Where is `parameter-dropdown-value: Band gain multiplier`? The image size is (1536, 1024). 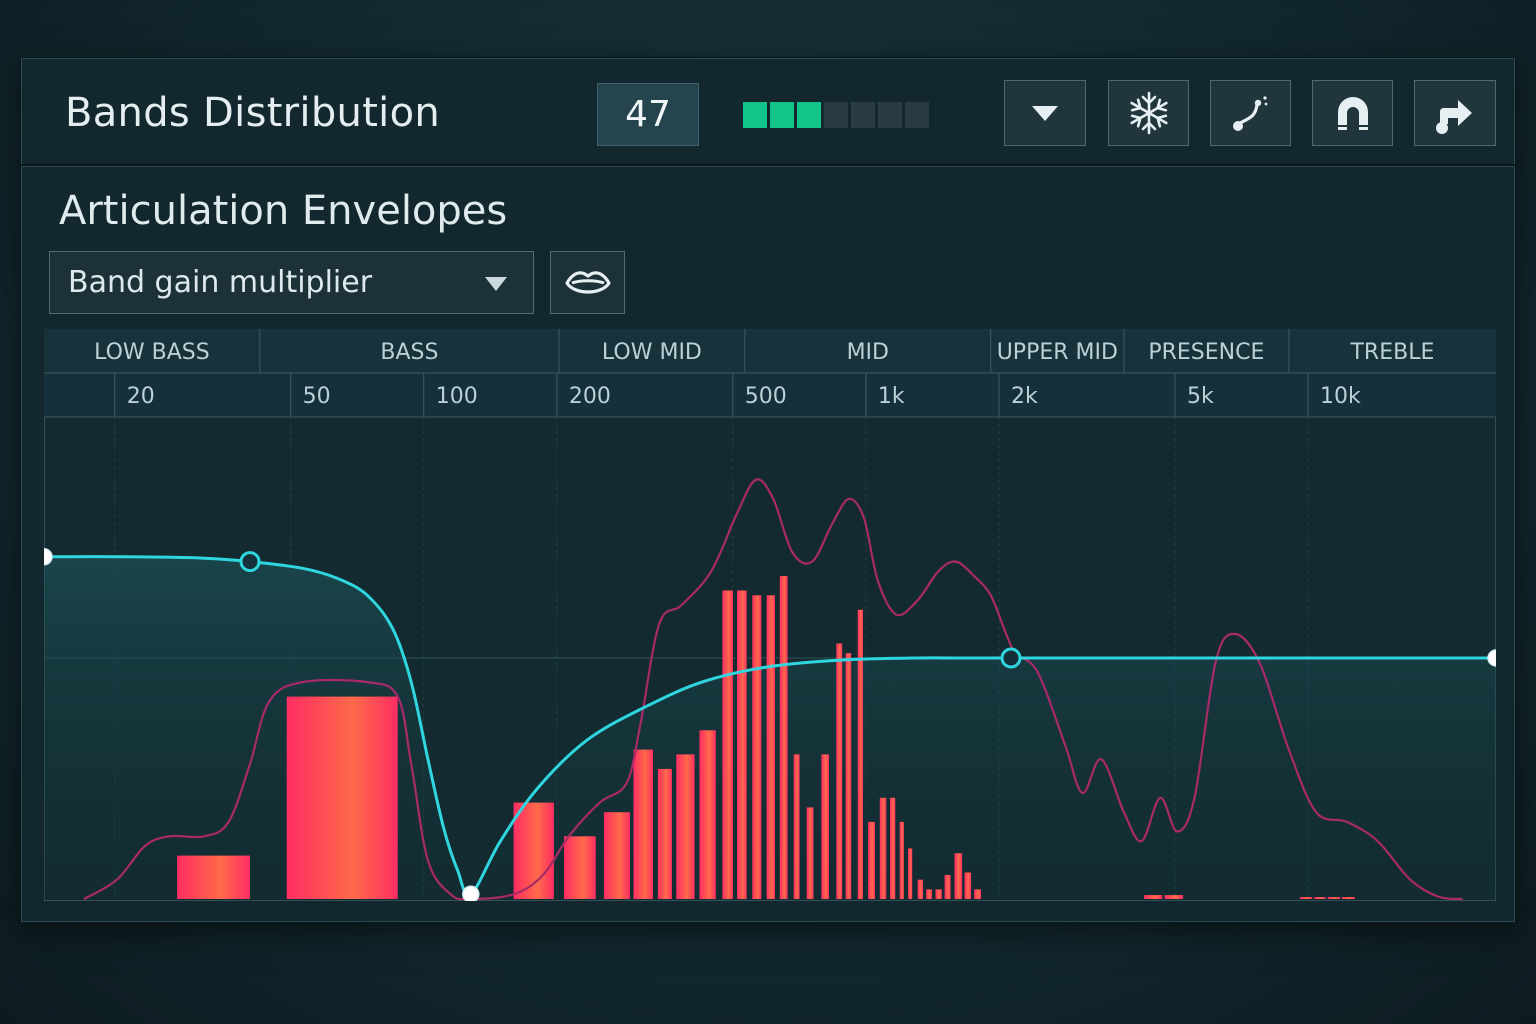 parameter-dropdown-value: Band gain multiplier is located at coordinates (220, 282).